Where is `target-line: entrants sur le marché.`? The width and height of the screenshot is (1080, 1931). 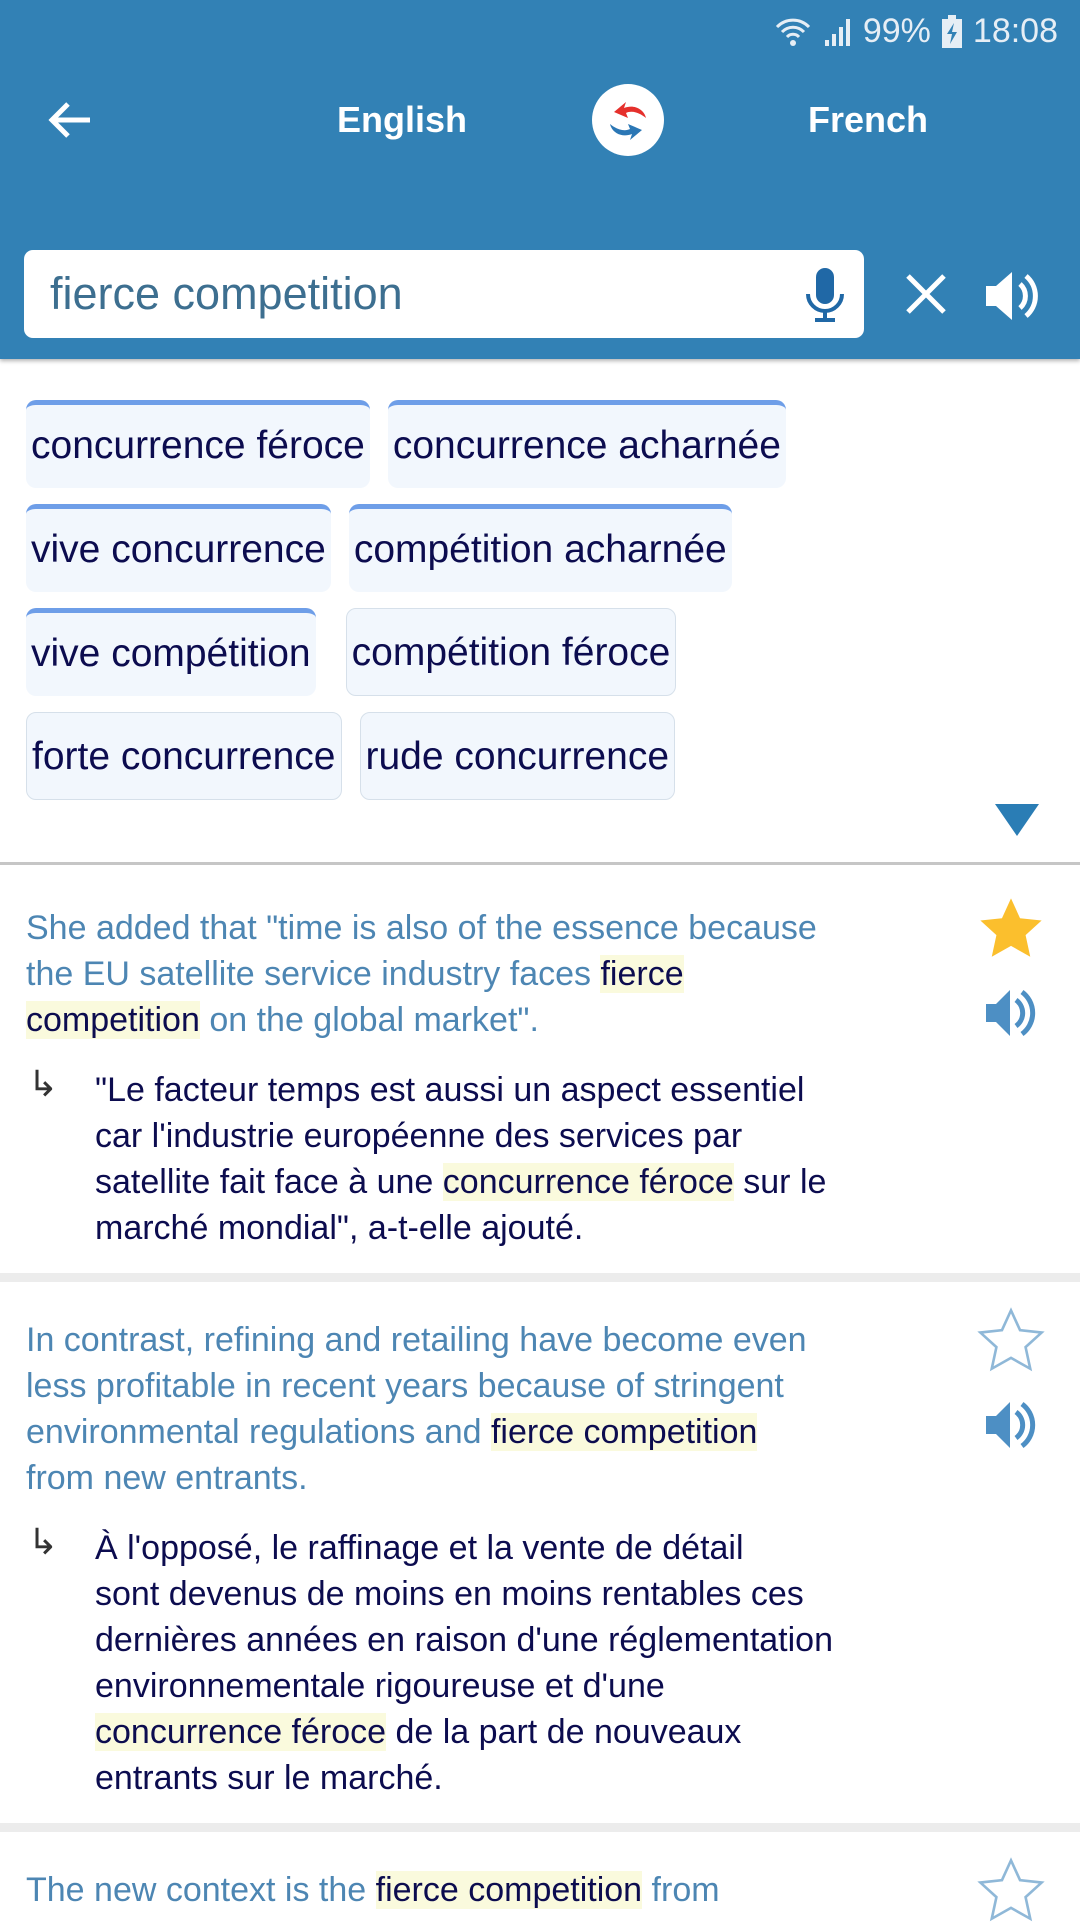
target-line: entrants sur le marché. is located at coordinates (269, 1778).